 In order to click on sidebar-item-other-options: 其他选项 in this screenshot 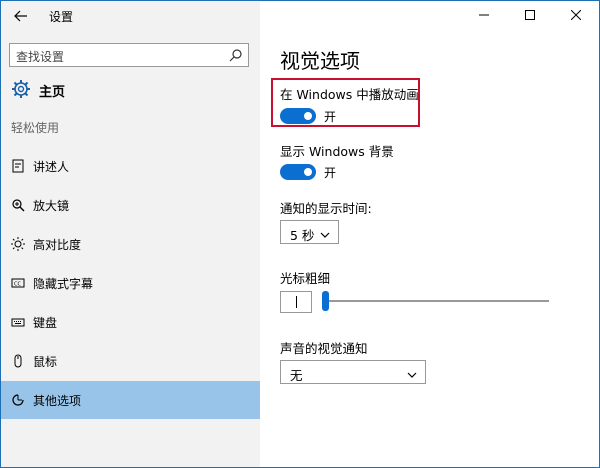, I will do `click(130, 400)`.